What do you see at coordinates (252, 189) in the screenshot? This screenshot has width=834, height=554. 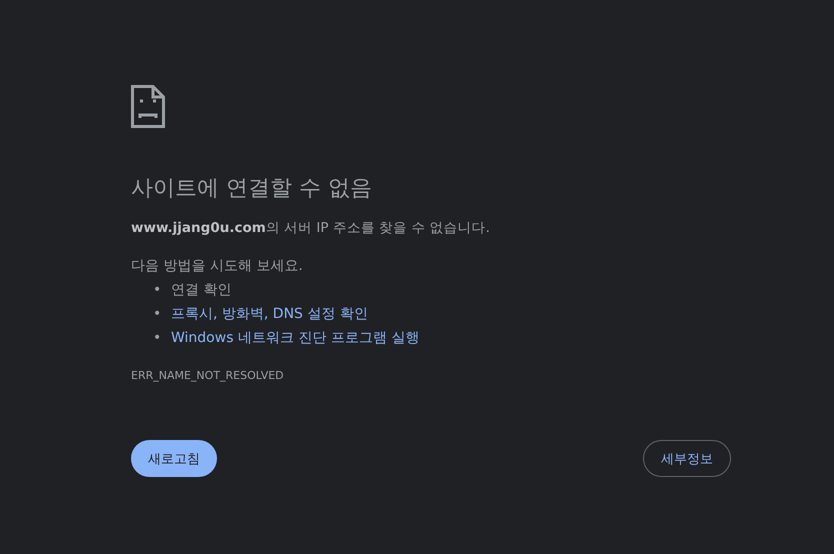 I see `error-title: 사이트에 연결할 수 없음` at bounding box center [252, 189].